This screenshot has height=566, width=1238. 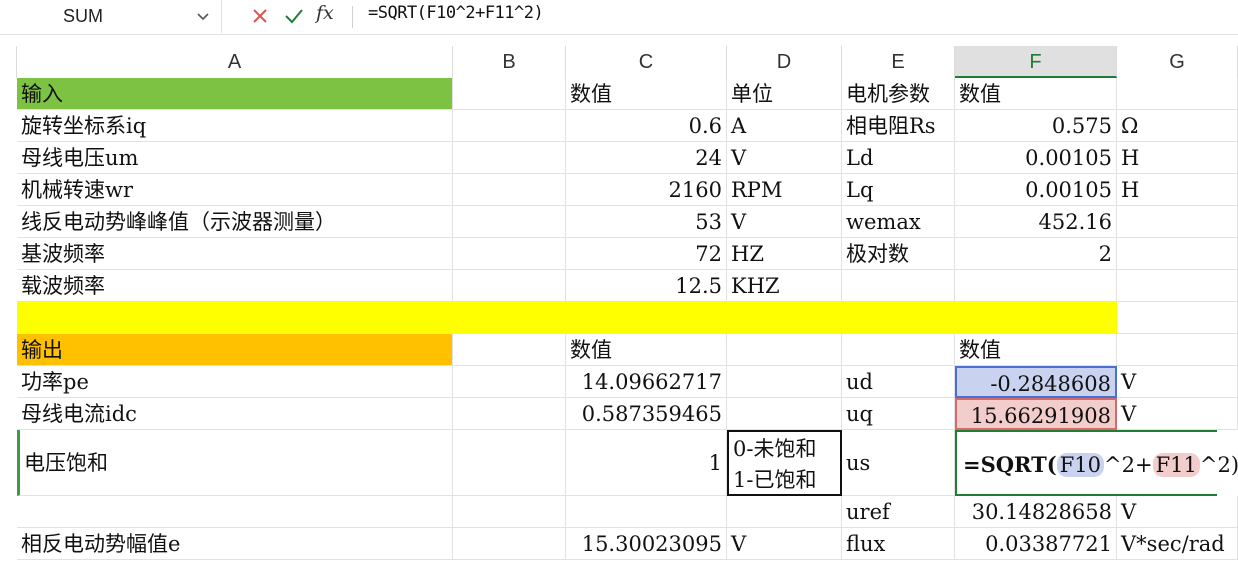 I want to click on cell-d10, so click(x=784, y=382).